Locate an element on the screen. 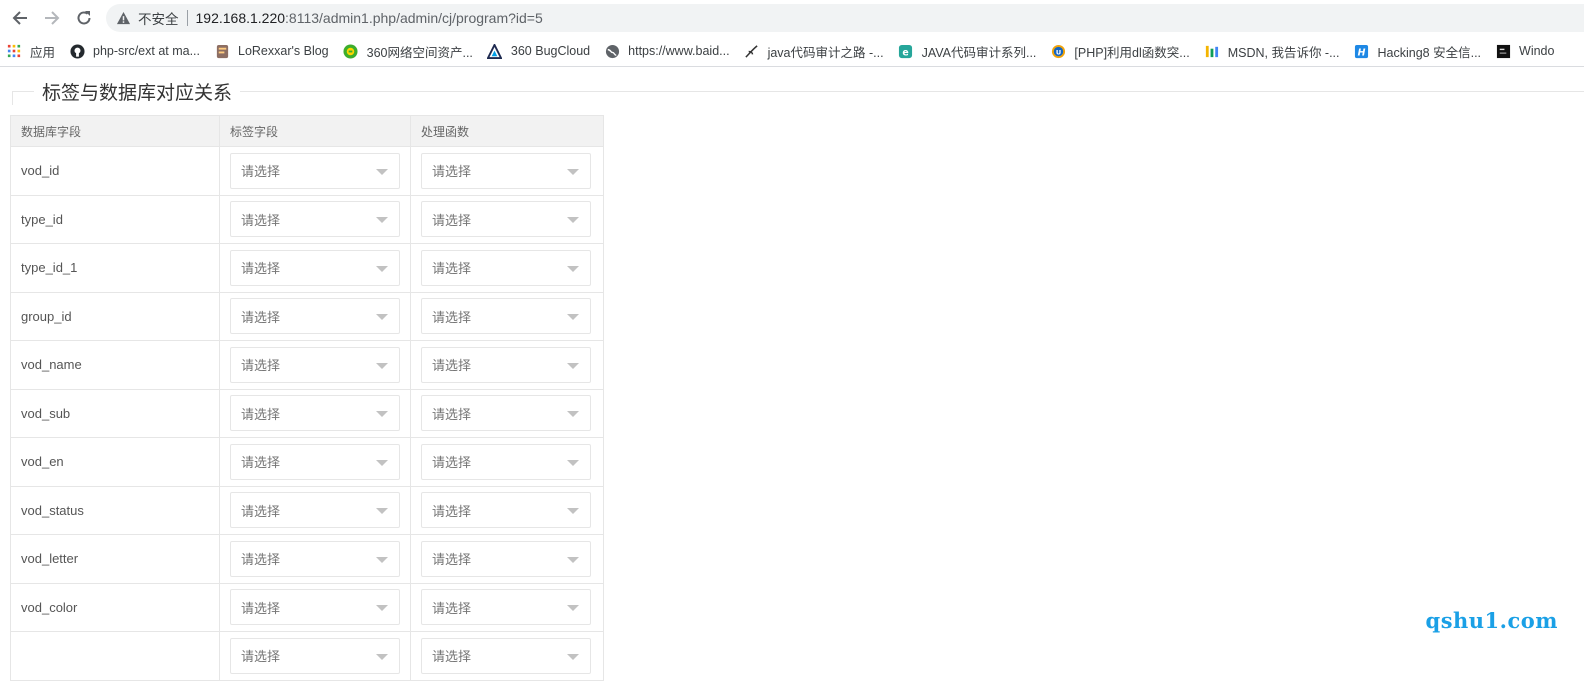 The height and width of the screenshot is (681, 1584). reload-icon is located at coordinates (84, 18).